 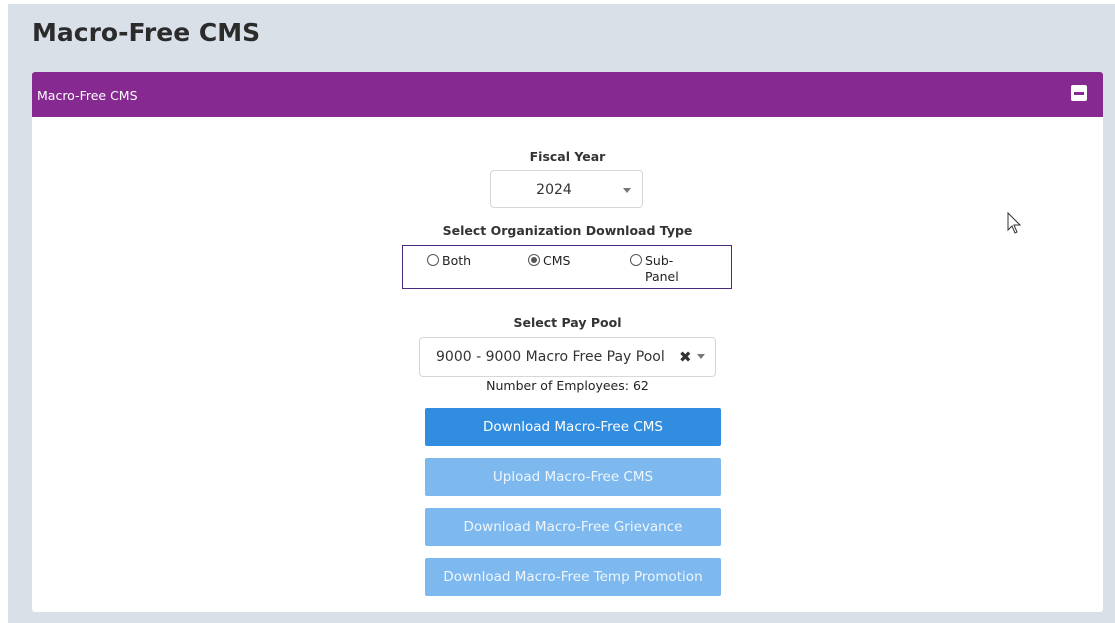 What do you see at coordinates (573, 427) in the screenshot?
I see `download-cms-button: Download Macro-Free CMS` at bounding box center [573, 427].